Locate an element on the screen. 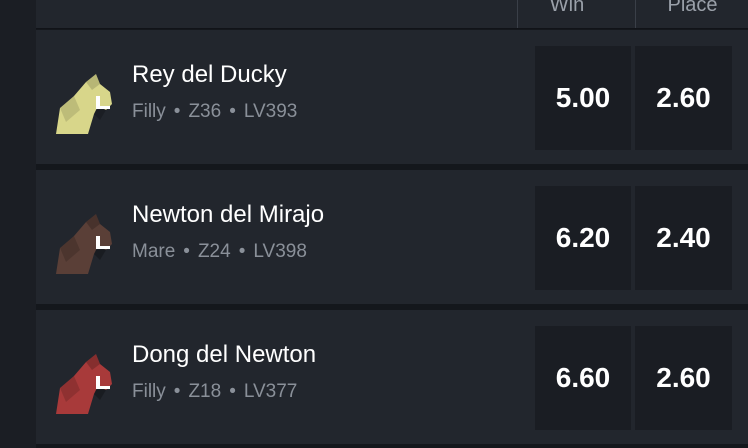  horse-name: Rey del Ducky is located at coordinates (209, 74).